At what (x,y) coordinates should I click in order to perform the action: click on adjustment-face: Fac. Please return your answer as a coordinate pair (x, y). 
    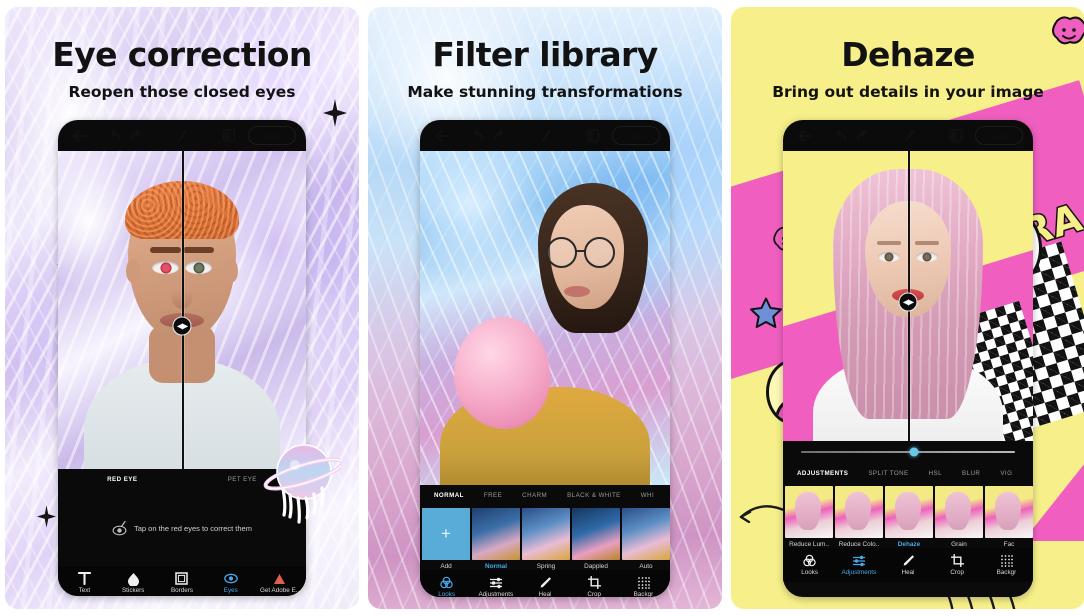
    Looking at the image, I should click on (1009, 517).